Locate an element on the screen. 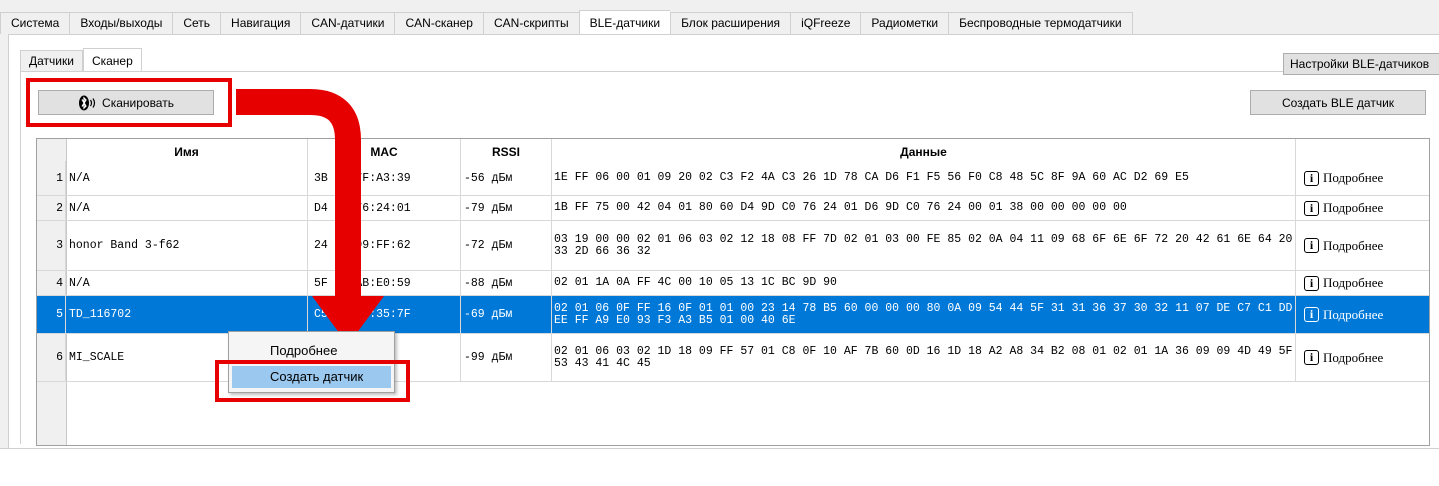 The height and width of the screenshot is (486, 1439). red-arrow-annotation is located at coordinates (310, 217).